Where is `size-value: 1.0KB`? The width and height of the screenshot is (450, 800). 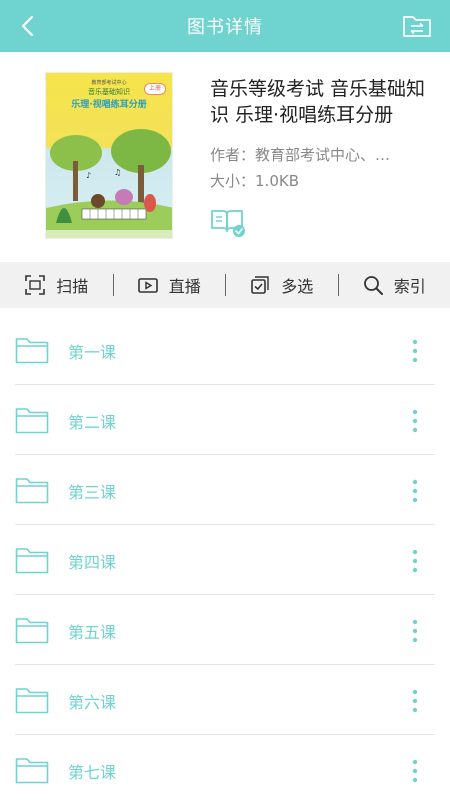
size-value: 1.0KB is located at coordinates (277, 181).